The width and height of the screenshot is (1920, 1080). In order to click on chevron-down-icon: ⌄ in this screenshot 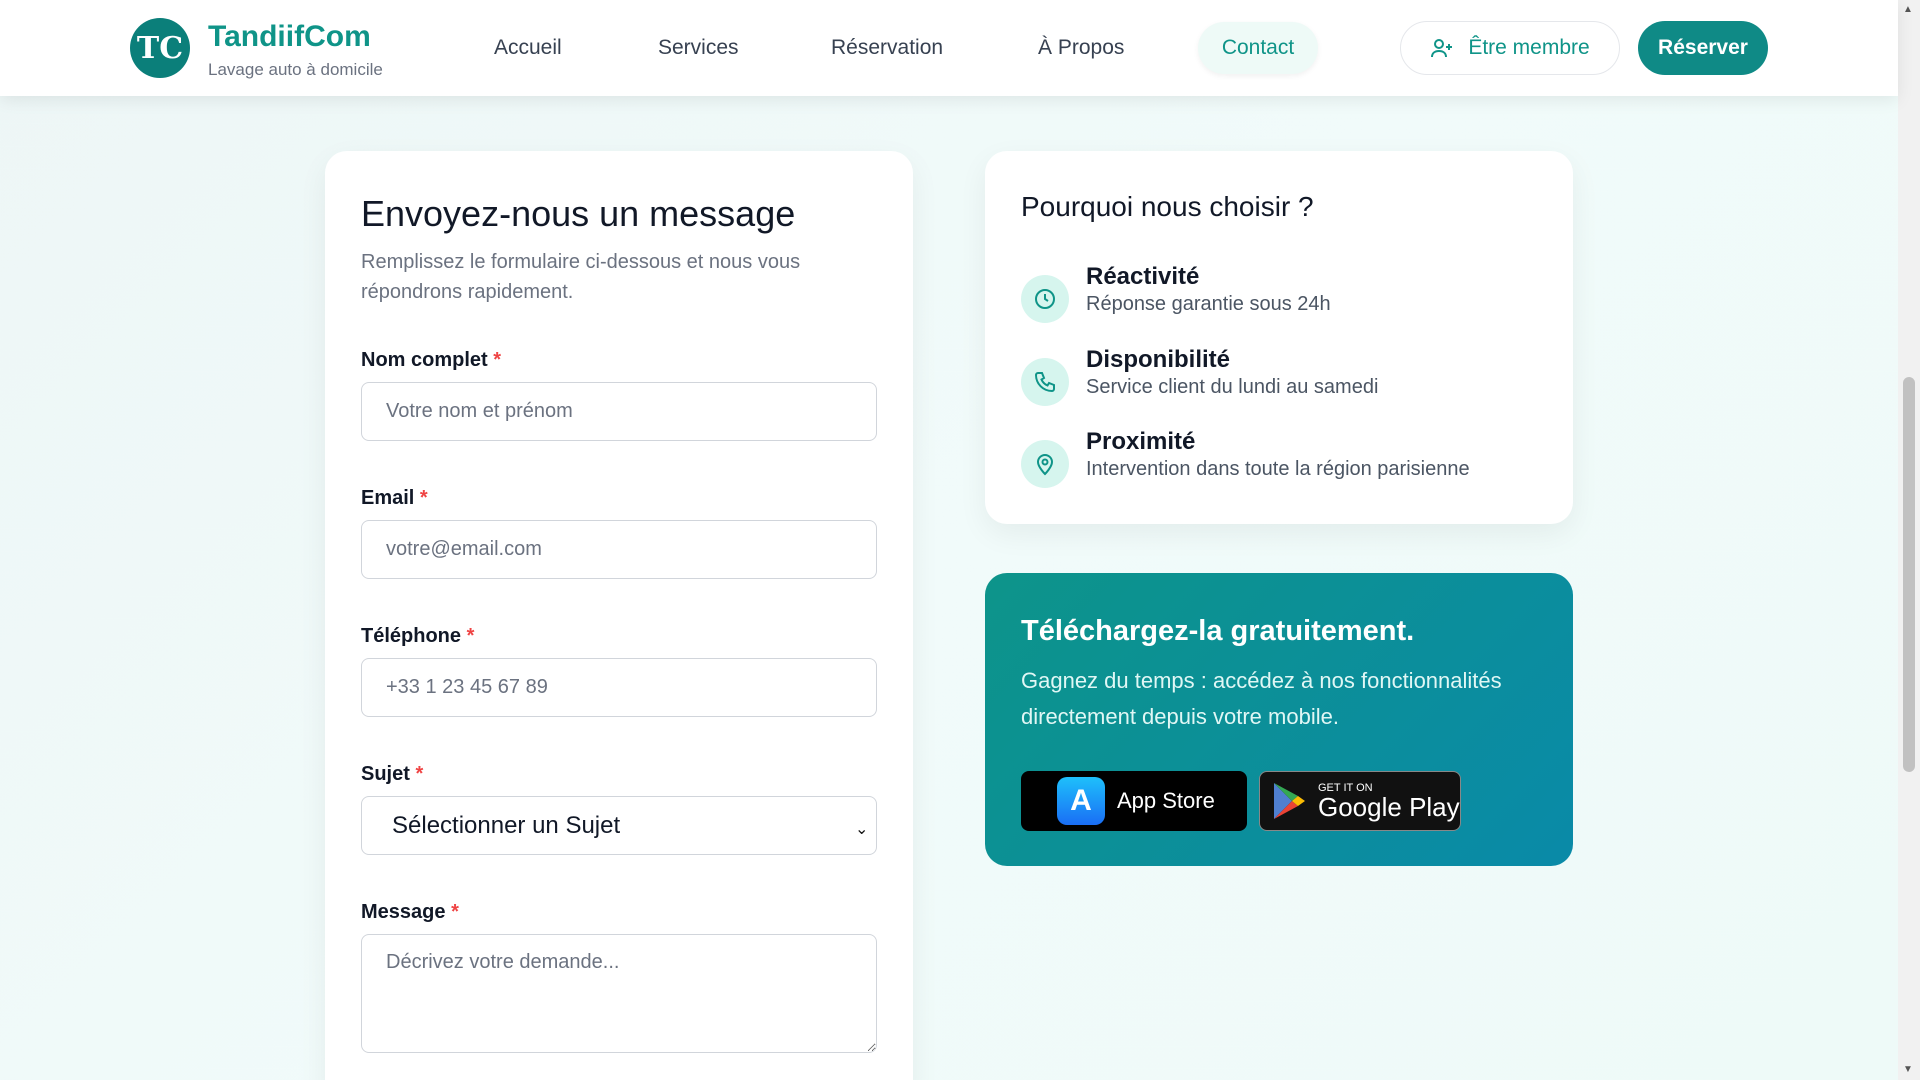, I will do `click(862, 829)`.